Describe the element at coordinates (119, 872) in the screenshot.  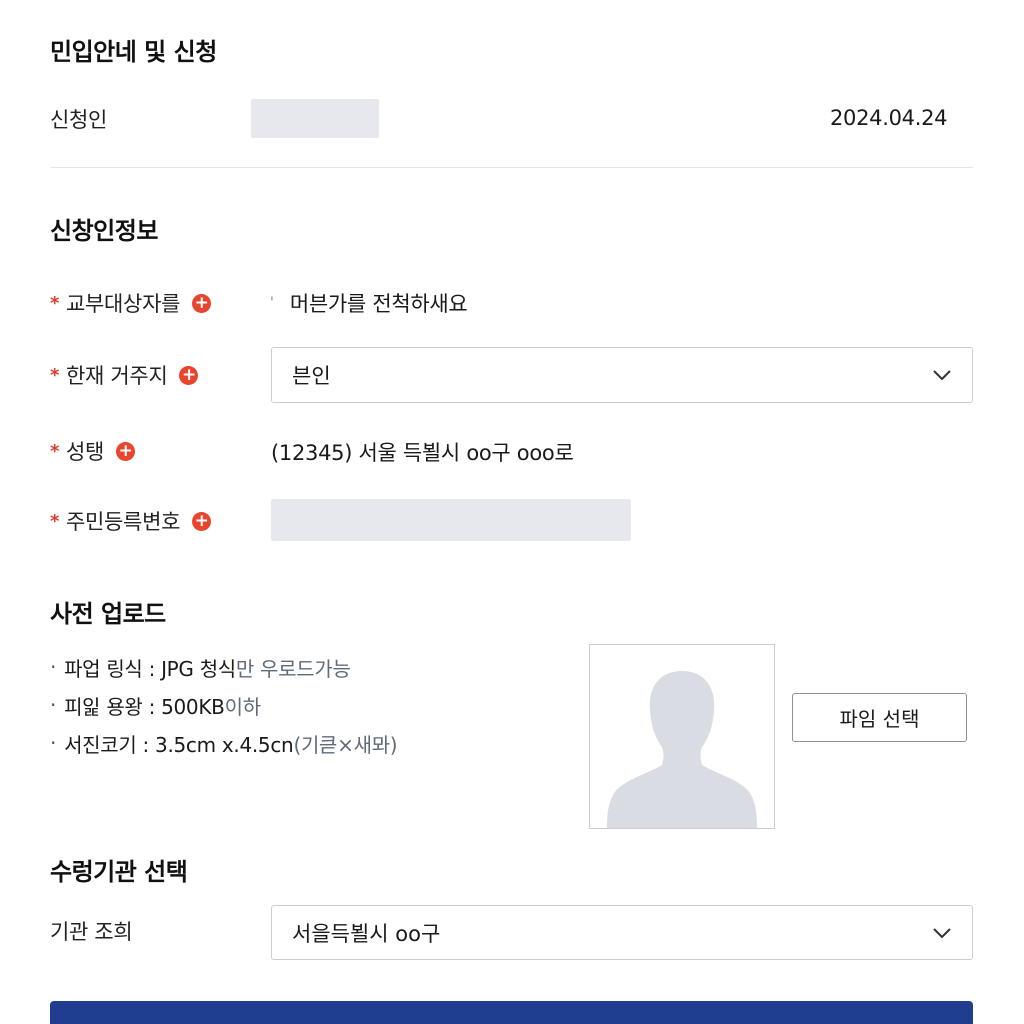
I see `agency-section-title: 수렁기관 선택` at that location.